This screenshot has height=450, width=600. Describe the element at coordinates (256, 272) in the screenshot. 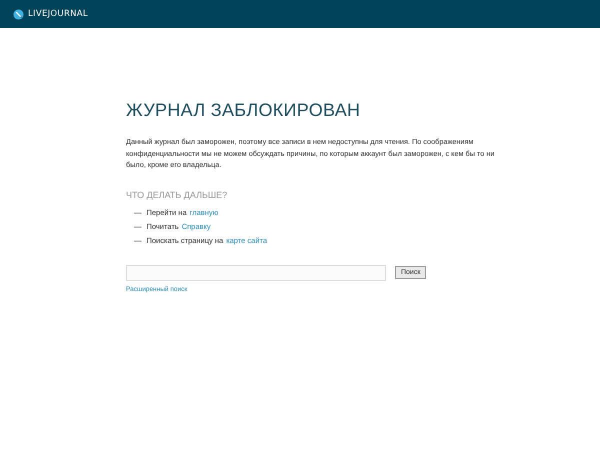

I see `search-field` at that location.